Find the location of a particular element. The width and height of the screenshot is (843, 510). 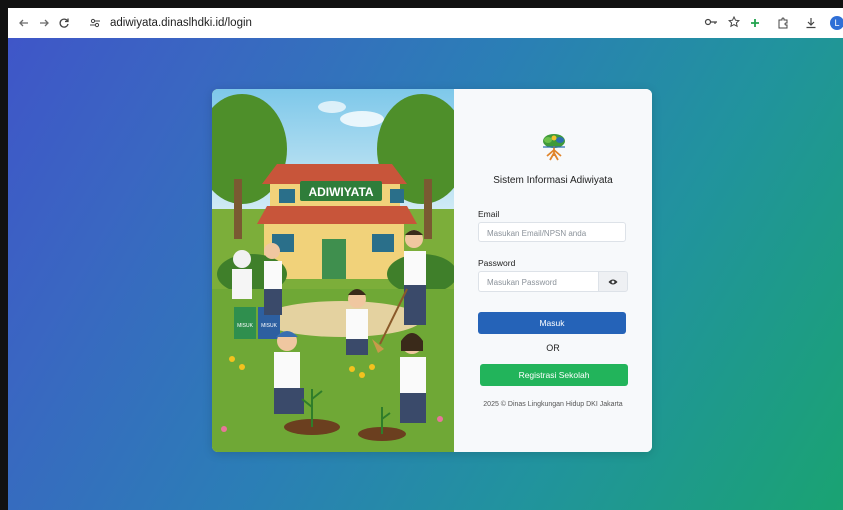

adiwiyata-logo is located at coordinates (554, 147).